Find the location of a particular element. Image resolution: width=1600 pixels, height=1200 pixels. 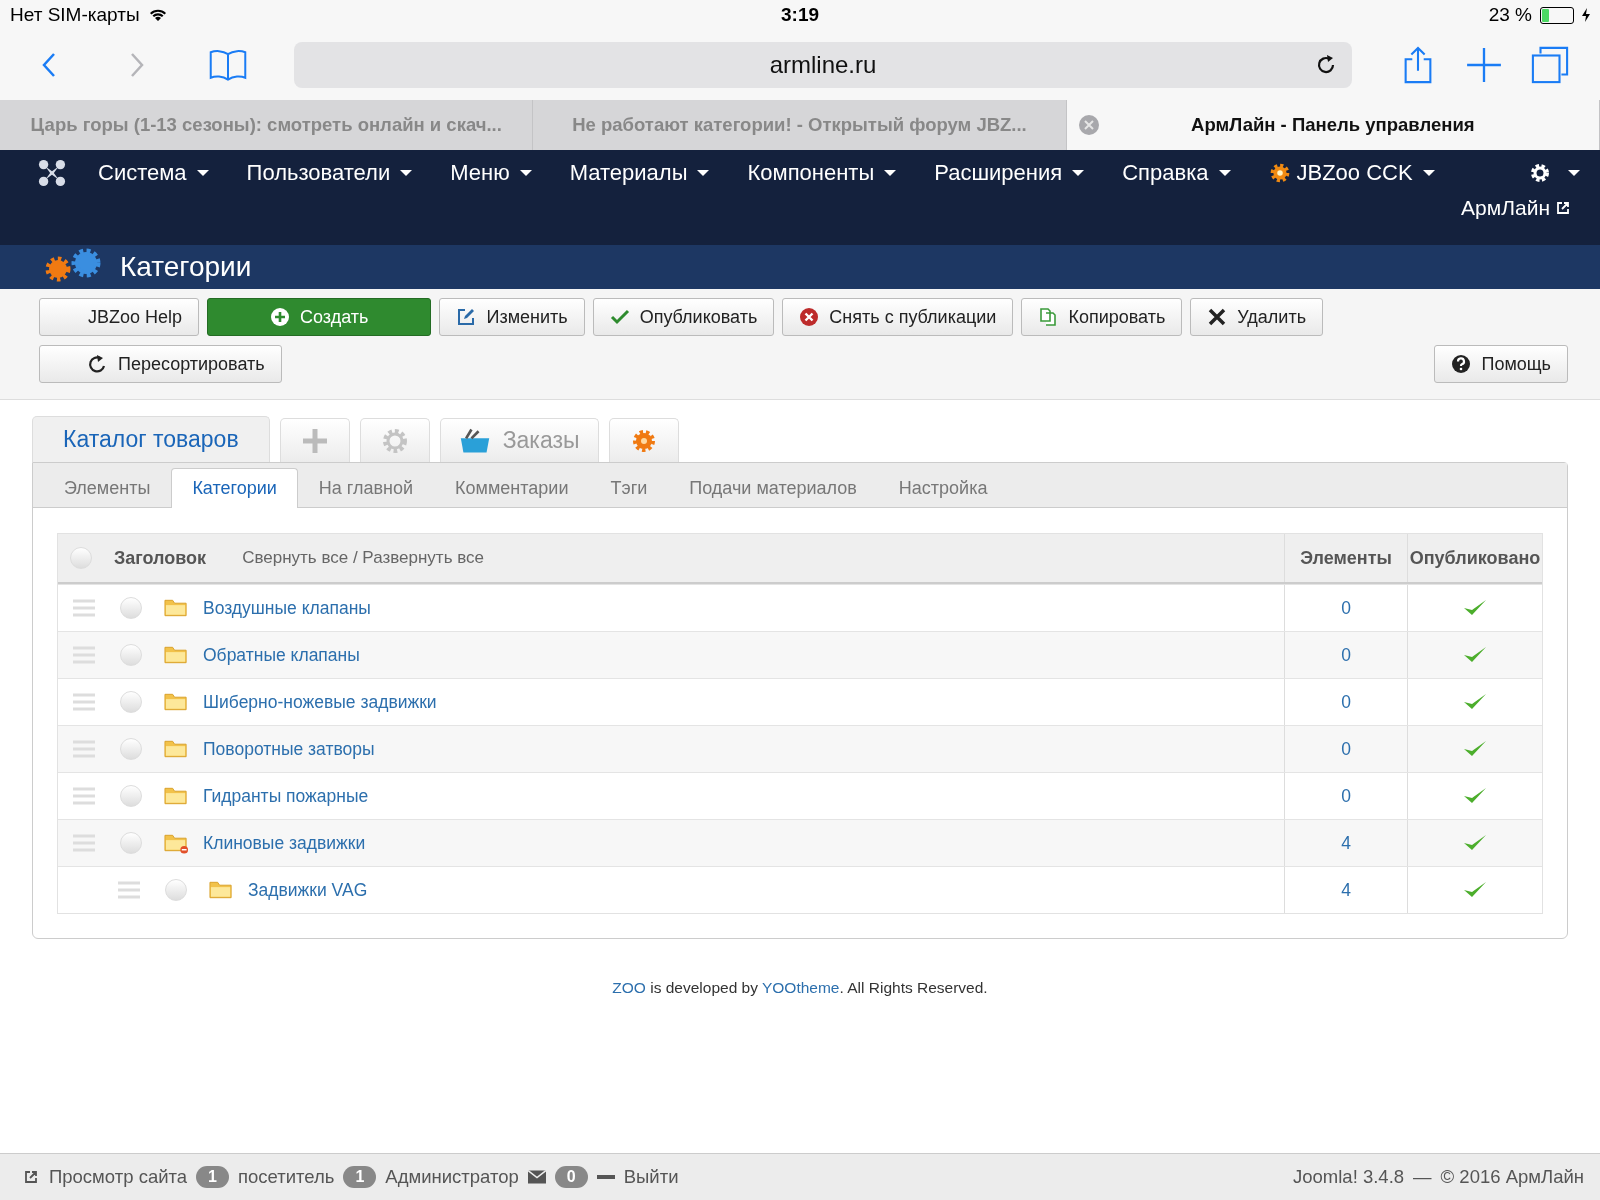

settings-icon is located at coordinates (1540, 173).